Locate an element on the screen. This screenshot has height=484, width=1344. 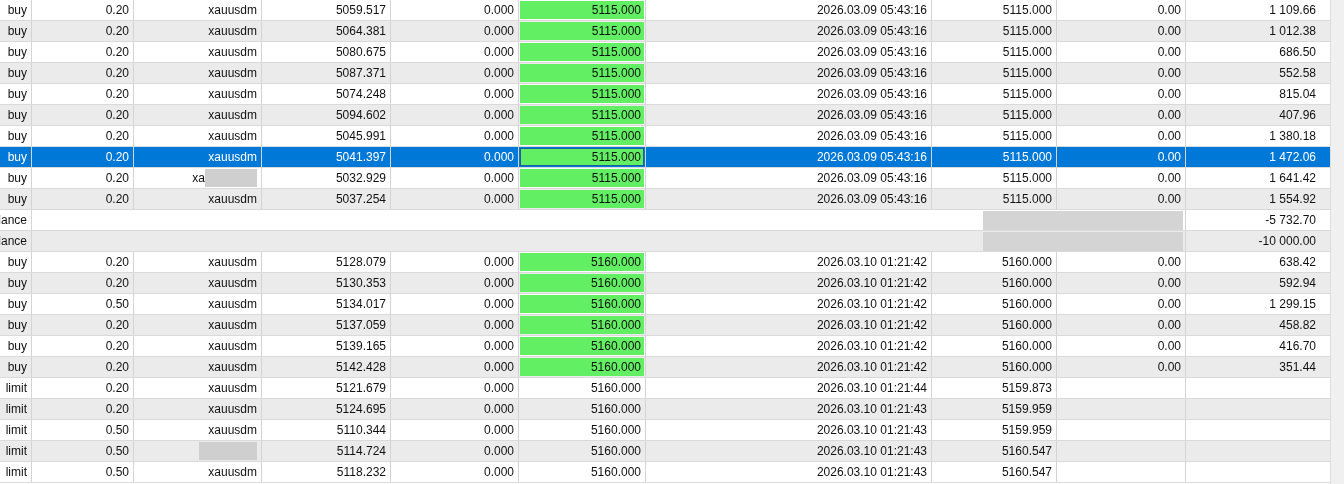
table-row: limit 0.50 xauusdm 5118.232 0.000 5160.000 2026.03.10 01:21:43 5160.547 is located at coordinates (665, 472).